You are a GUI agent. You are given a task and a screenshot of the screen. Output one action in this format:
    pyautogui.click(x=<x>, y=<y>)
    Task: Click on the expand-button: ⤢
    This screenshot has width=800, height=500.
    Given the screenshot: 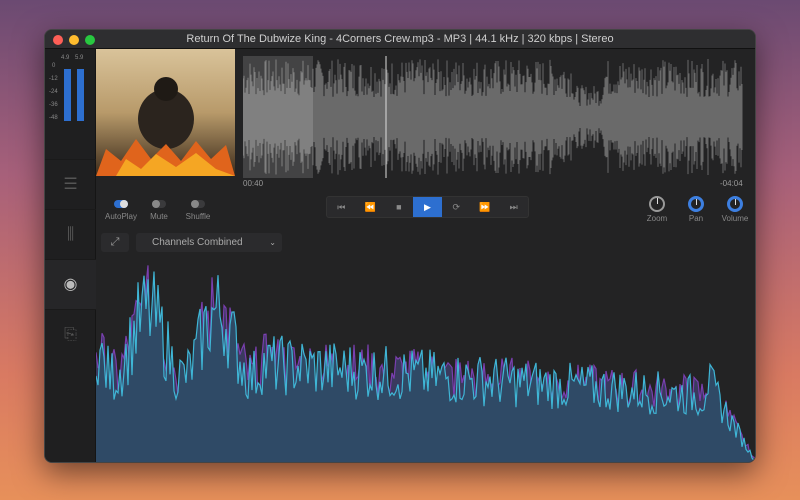 What is the action you would take?
    pyautogui.click(x=115, y=242)
    